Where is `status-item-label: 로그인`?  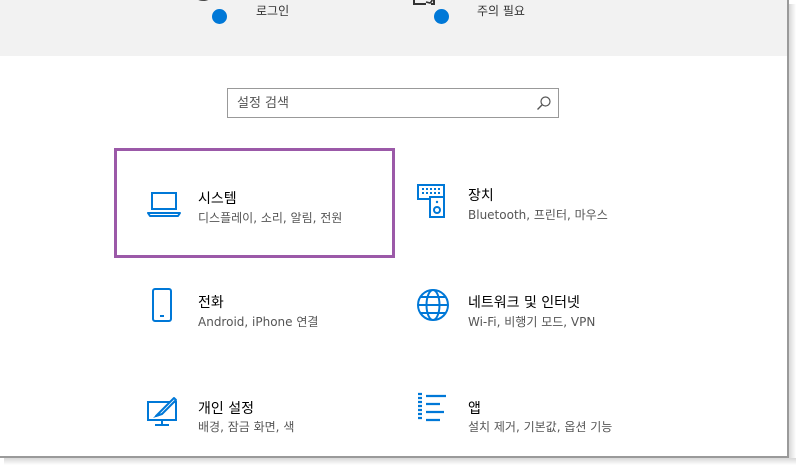 status-item-label: 로그인 is located at coordinates (273, 11).